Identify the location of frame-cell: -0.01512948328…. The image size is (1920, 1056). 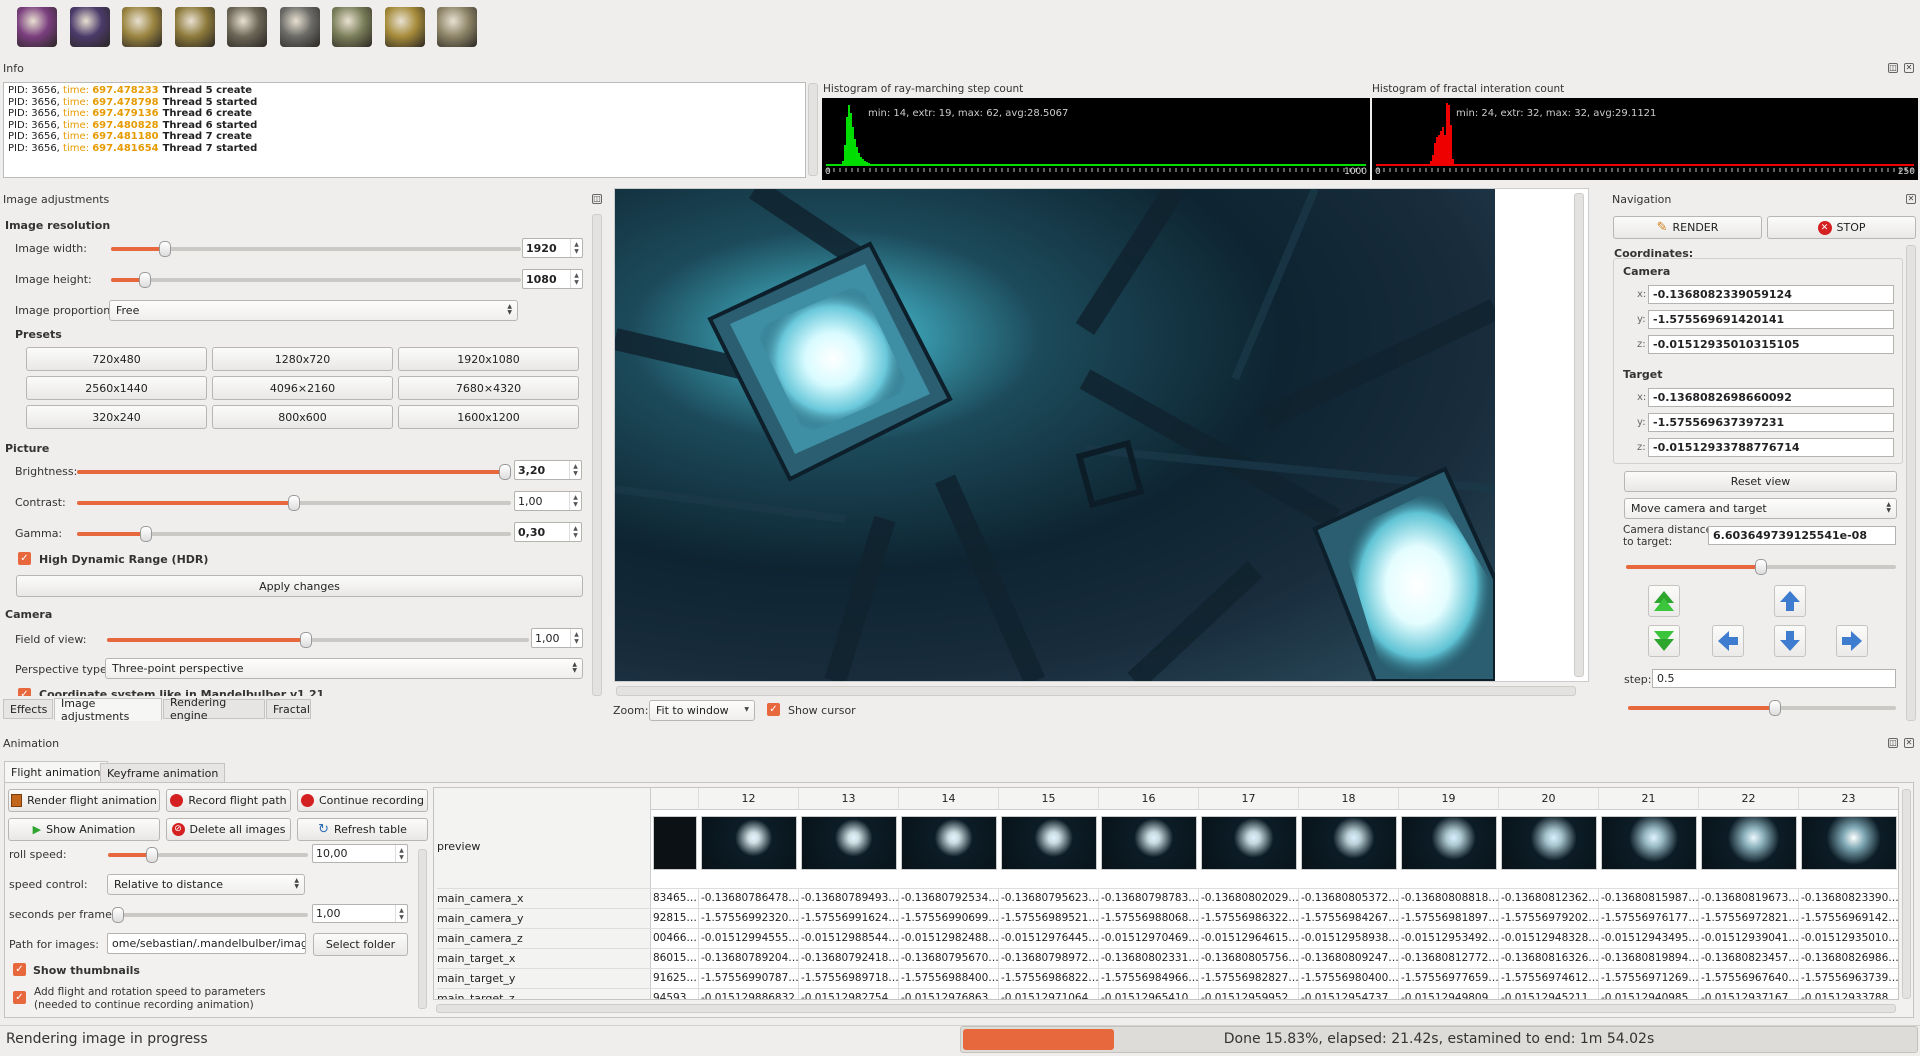
(1549, 938).